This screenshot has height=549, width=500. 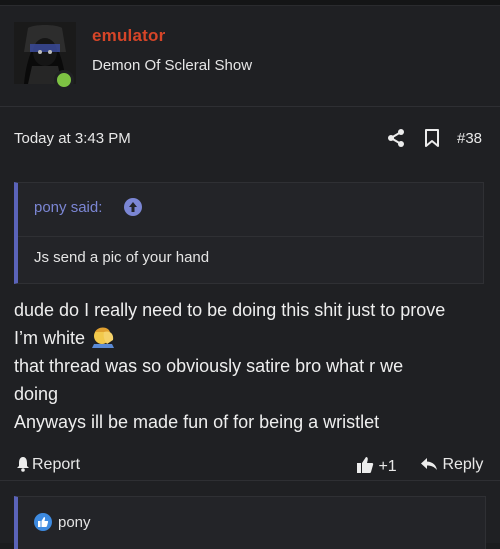 I want to click on reaction-user: pony, so click(x=74, y=522).